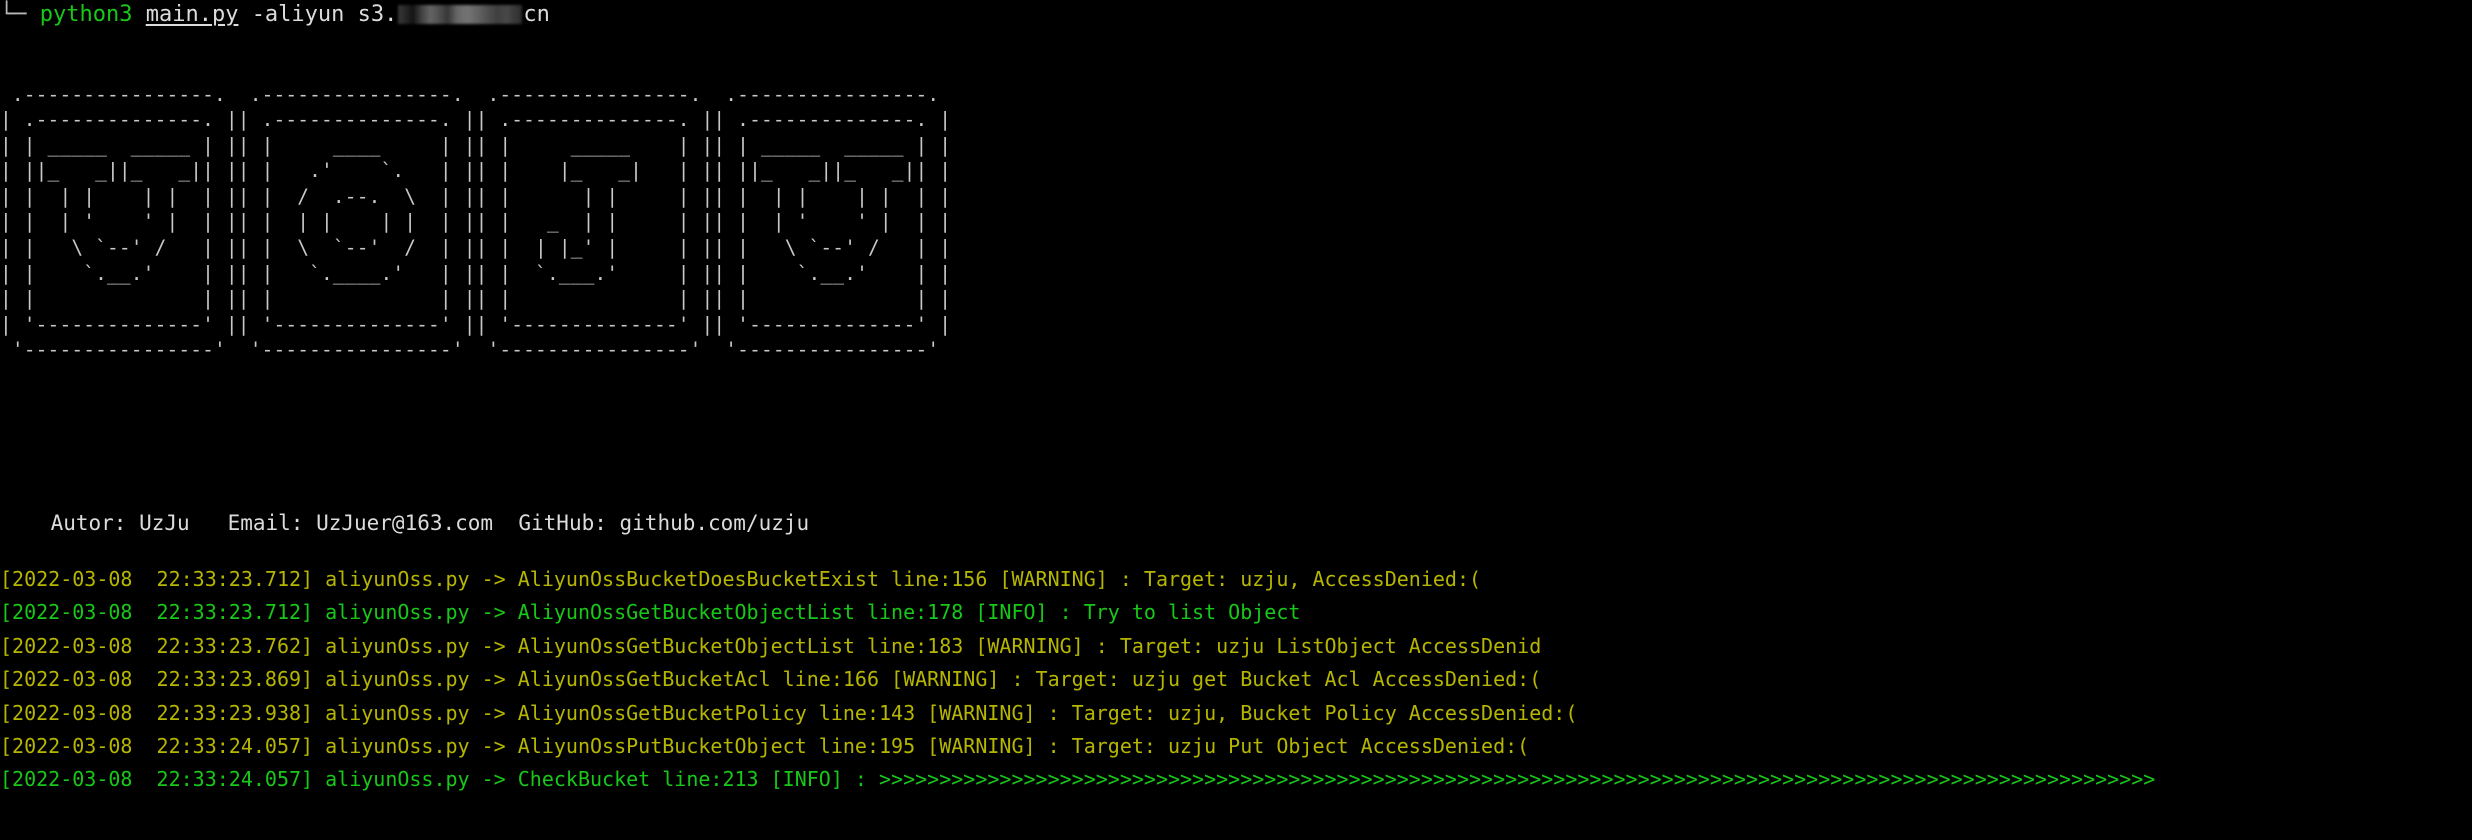  Describe the element at coordinates (86, 14) in the screenshot. I see `command-name: python3` at that location.